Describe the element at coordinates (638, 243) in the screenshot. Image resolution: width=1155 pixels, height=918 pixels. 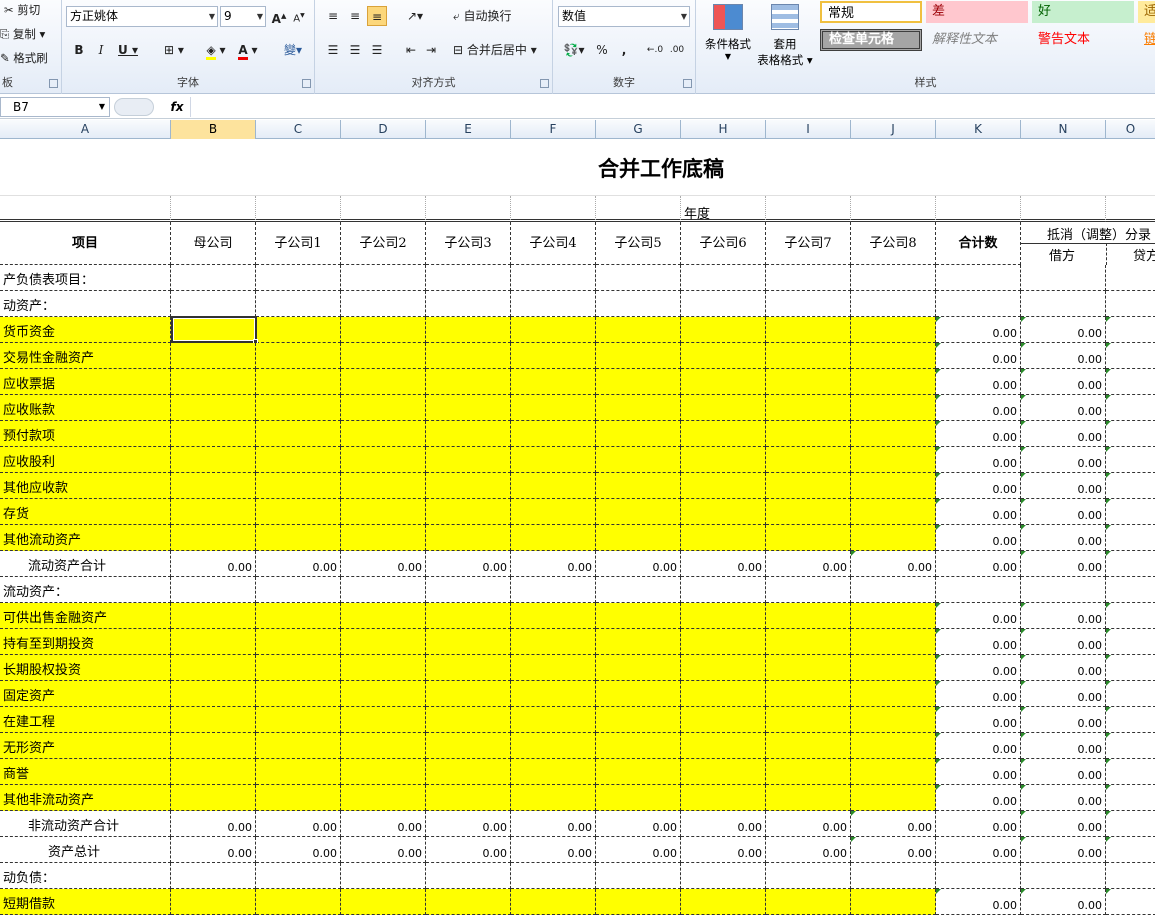
I see `header-sub-5: 子公司5` at that location.